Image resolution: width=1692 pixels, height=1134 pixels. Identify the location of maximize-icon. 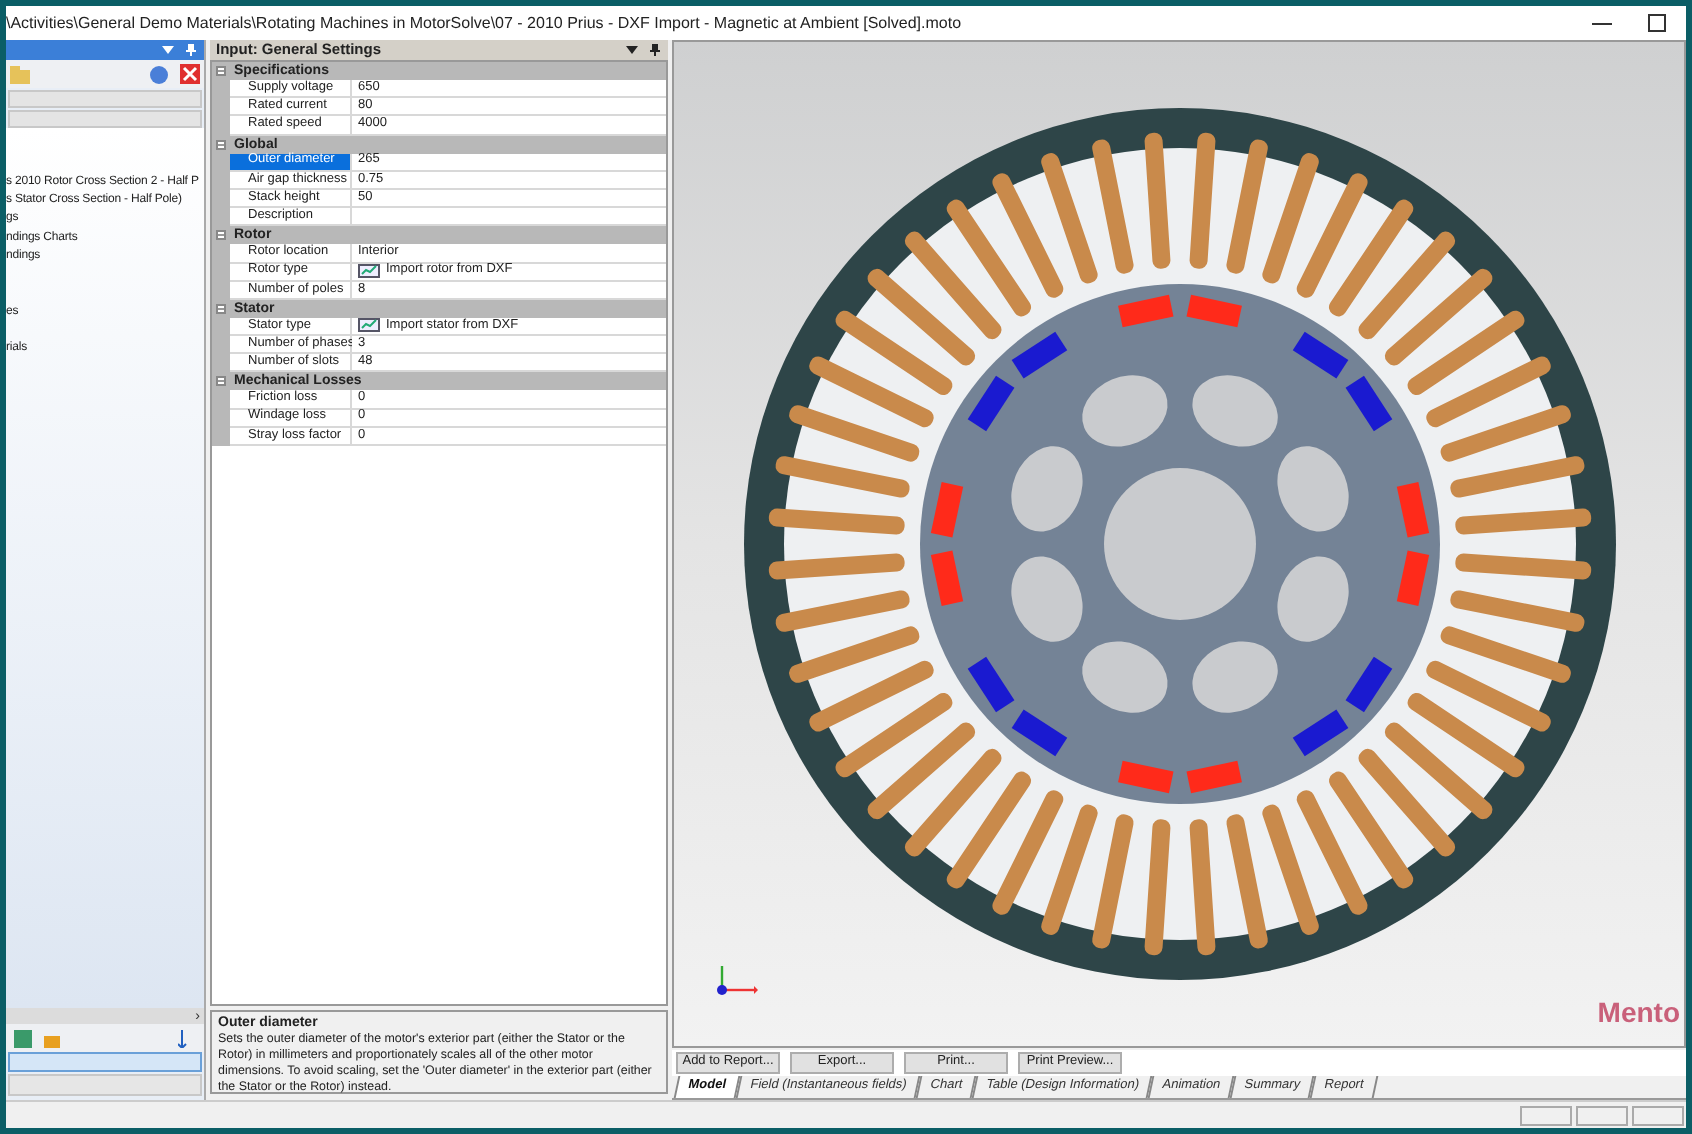
(1657, 23).